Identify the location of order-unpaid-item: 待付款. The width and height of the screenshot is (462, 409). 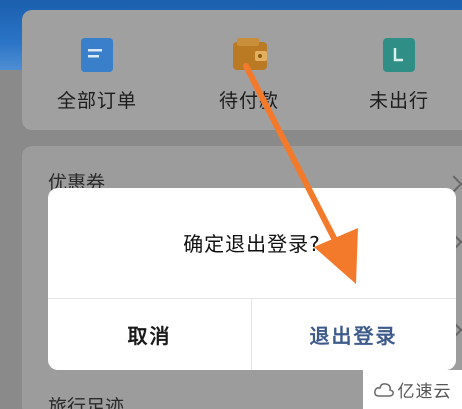
(249, 70).